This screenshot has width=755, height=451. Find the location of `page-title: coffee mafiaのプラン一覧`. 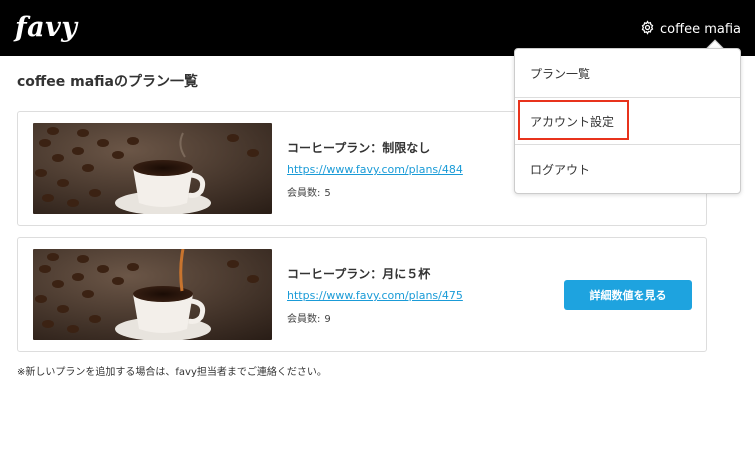

page-title: coffee mafiaのプラン一覧 is located at coordinates (107, 82).